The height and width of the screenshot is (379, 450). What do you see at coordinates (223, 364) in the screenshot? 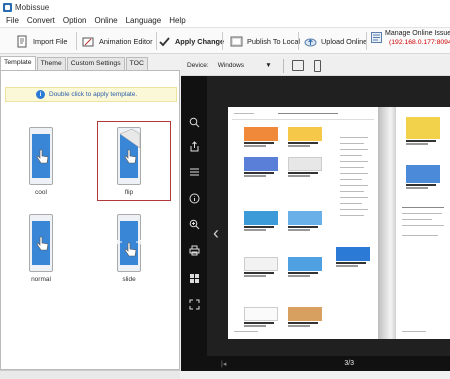
I see `first-page-icon: |◂` at bounding box center [223, 364].